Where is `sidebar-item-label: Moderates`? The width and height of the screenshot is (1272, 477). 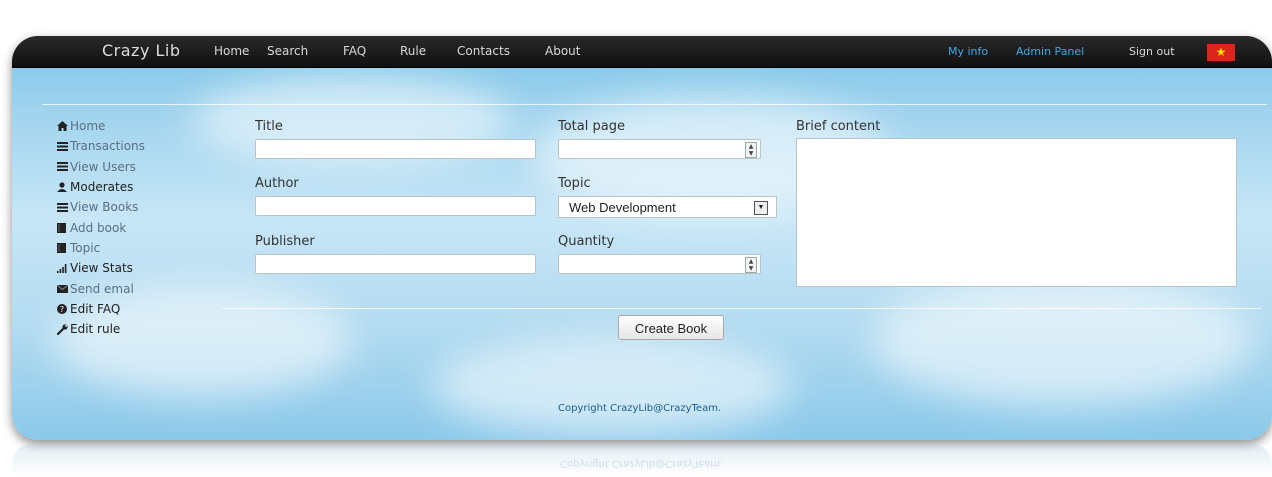 sidebar-item-label: Moderates is located at coordinates (102, 187).